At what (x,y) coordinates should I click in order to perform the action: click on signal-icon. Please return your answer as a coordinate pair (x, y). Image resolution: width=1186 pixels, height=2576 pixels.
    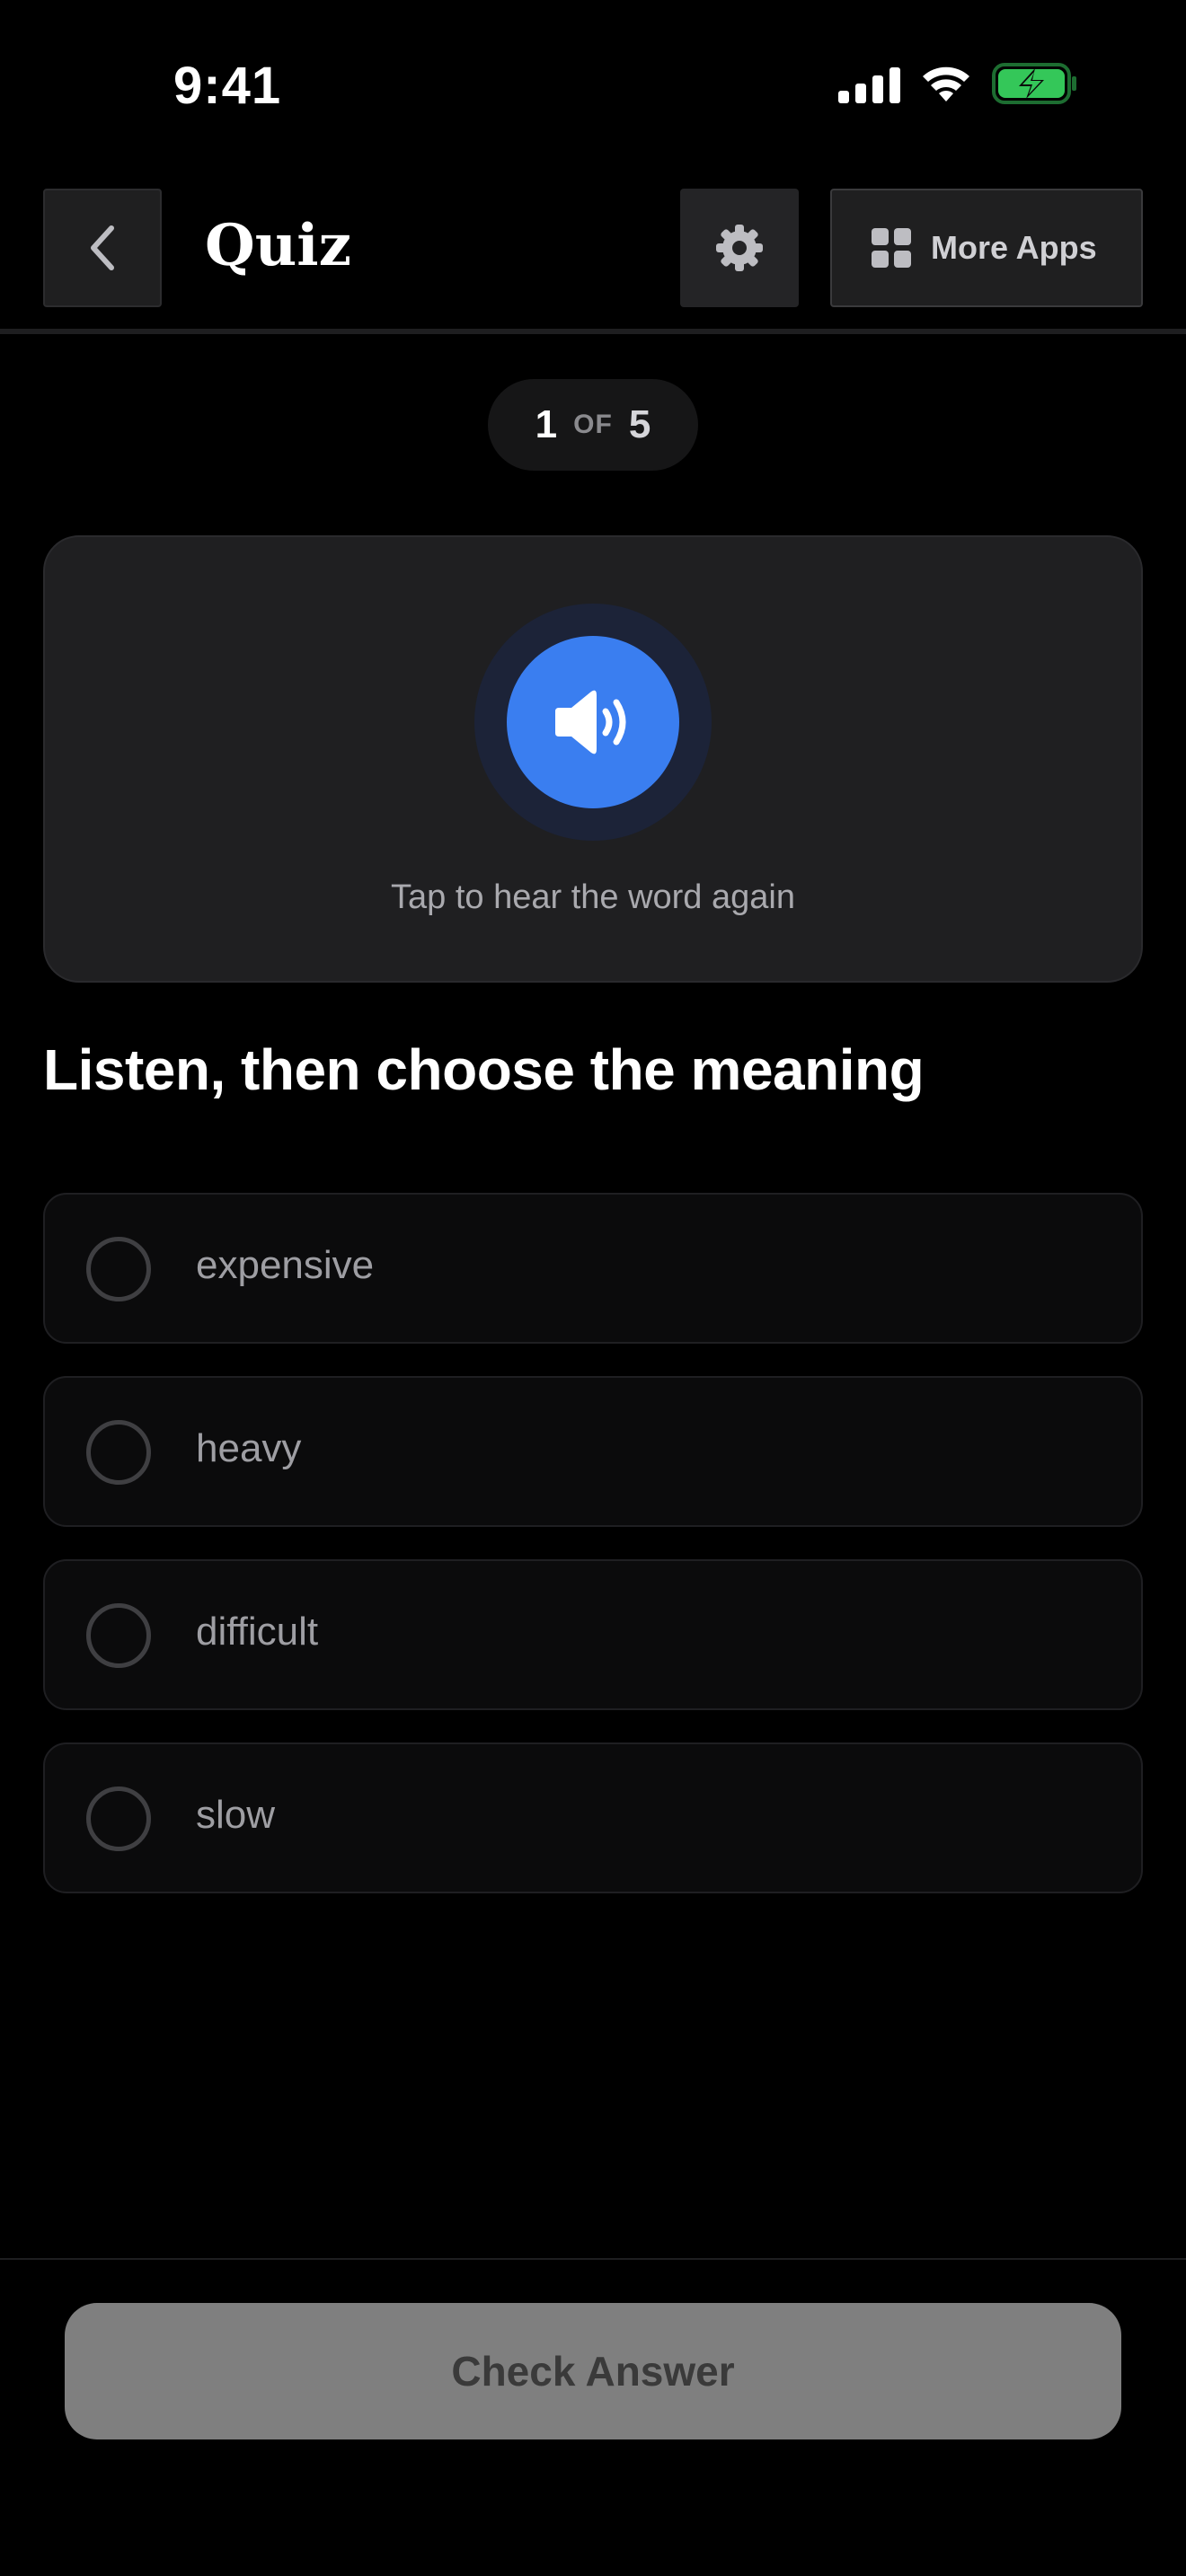
    Looking at the image, I should click on (869, 83).